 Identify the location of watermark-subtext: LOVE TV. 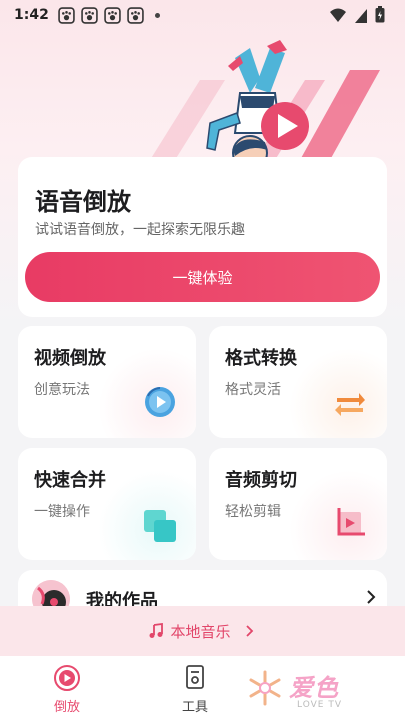
(319, 705).